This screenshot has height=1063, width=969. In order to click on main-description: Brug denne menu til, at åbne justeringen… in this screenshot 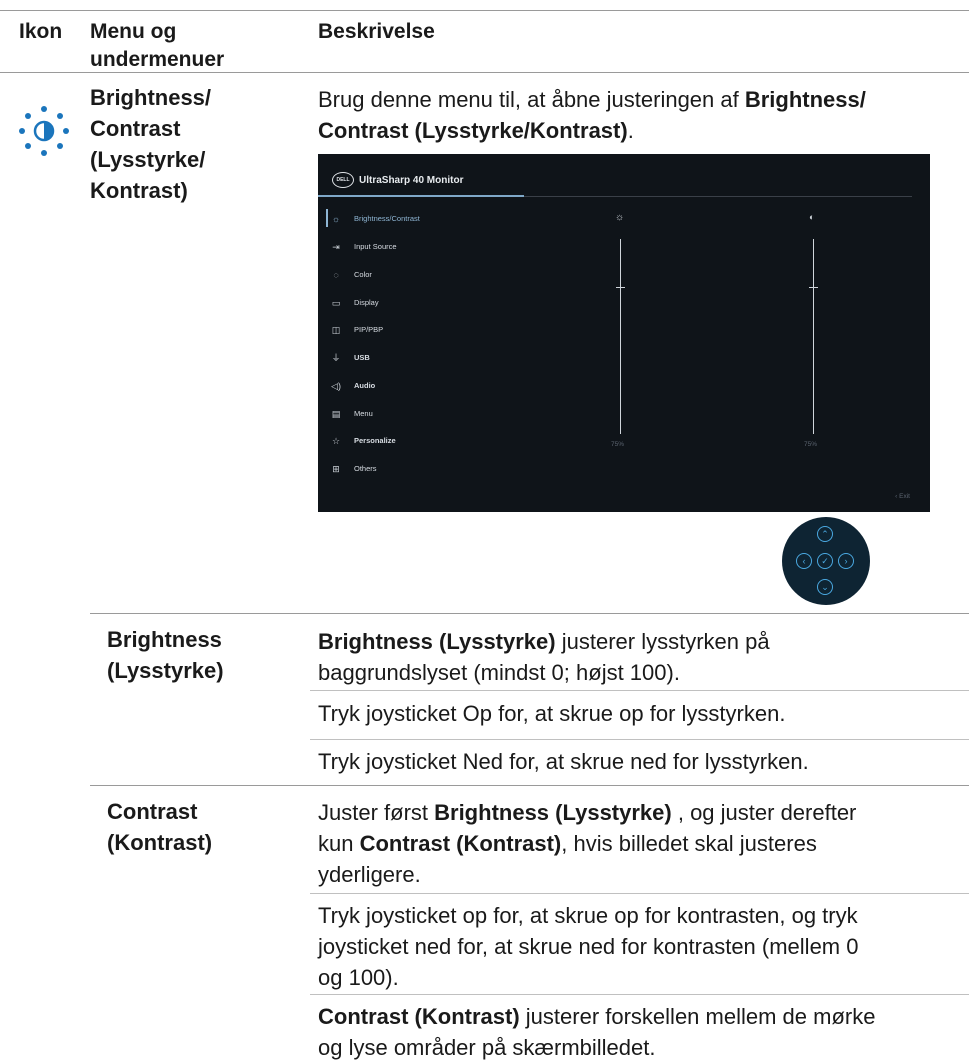, I will do `click(592, 115)`.